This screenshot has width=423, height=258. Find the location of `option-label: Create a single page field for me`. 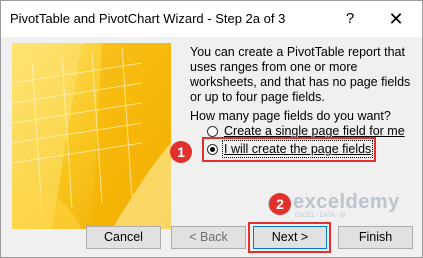

option-label: Create a single page field for me is located at coordinates (314, 131).